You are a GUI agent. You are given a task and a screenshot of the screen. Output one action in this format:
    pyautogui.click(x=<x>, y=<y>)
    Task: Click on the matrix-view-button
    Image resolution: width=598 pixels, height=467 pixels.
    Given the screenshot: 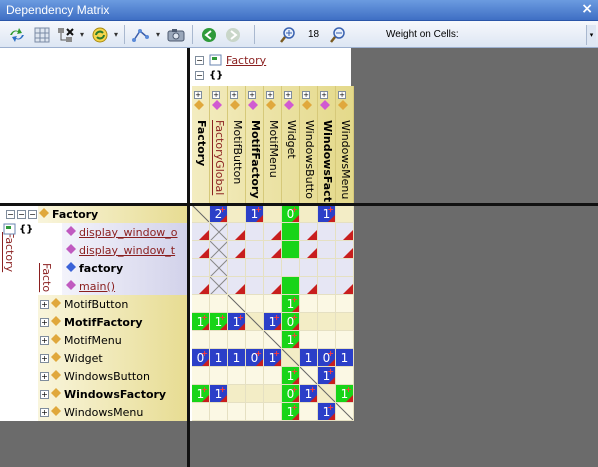 What is the action you would take?
    pyautogui.click(x=42, y=34)
    